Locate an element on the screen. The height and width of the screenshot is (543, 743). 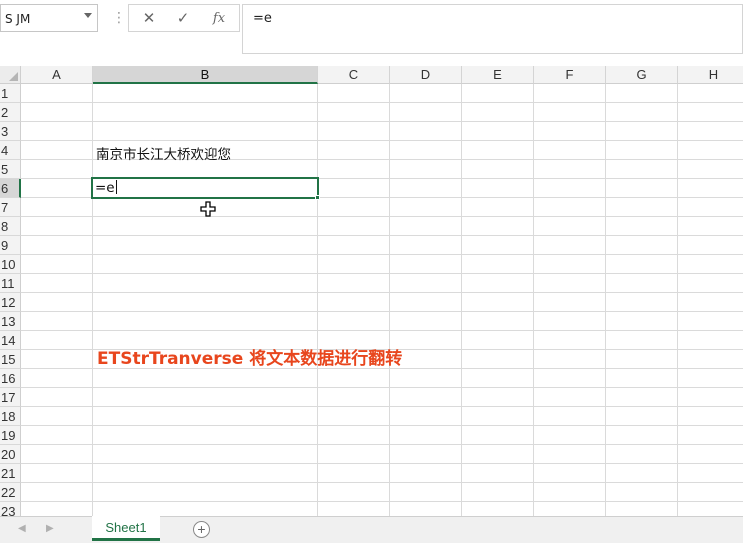
formula-bar-area: S JM ⋮ ✕ ✓ fx =e is located at coordinates (371, 33).